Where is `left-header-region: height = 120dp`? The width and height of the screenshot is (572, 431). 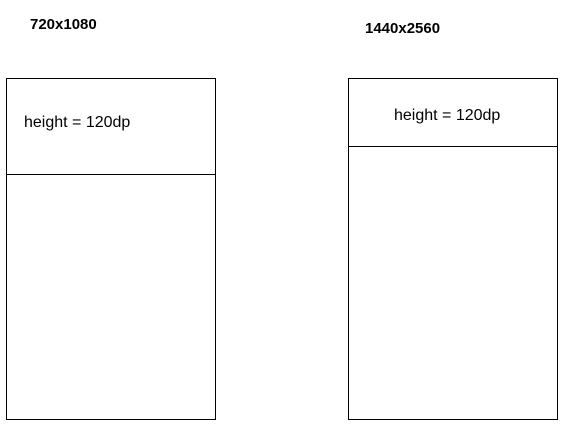 left-header-region: height = 120dp is located at coordinates (111, 127).